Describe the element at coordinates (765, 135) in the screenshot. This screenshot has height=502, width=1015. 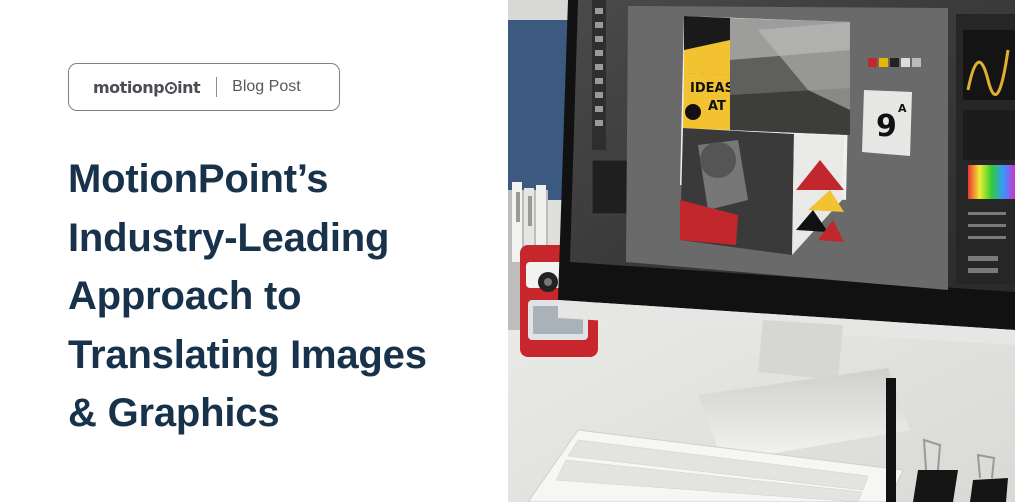
I see `poster-collage: IDEAS AT` at that location.